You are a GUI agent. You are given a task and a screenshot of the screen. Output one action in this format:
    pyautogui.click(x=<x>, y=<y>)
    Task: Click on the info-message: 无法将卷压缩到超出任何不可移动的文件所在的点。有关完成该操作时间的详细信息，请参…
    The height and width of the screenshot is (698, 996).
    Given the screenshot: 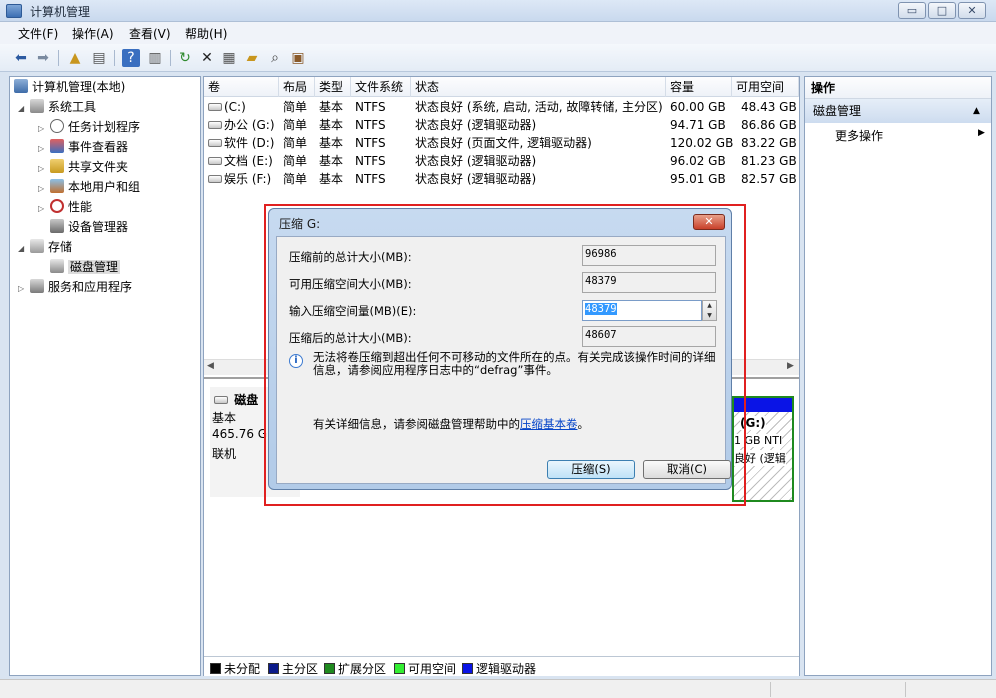 What is the action you would take?
    pyautogui.click(x=514, y=363)
    